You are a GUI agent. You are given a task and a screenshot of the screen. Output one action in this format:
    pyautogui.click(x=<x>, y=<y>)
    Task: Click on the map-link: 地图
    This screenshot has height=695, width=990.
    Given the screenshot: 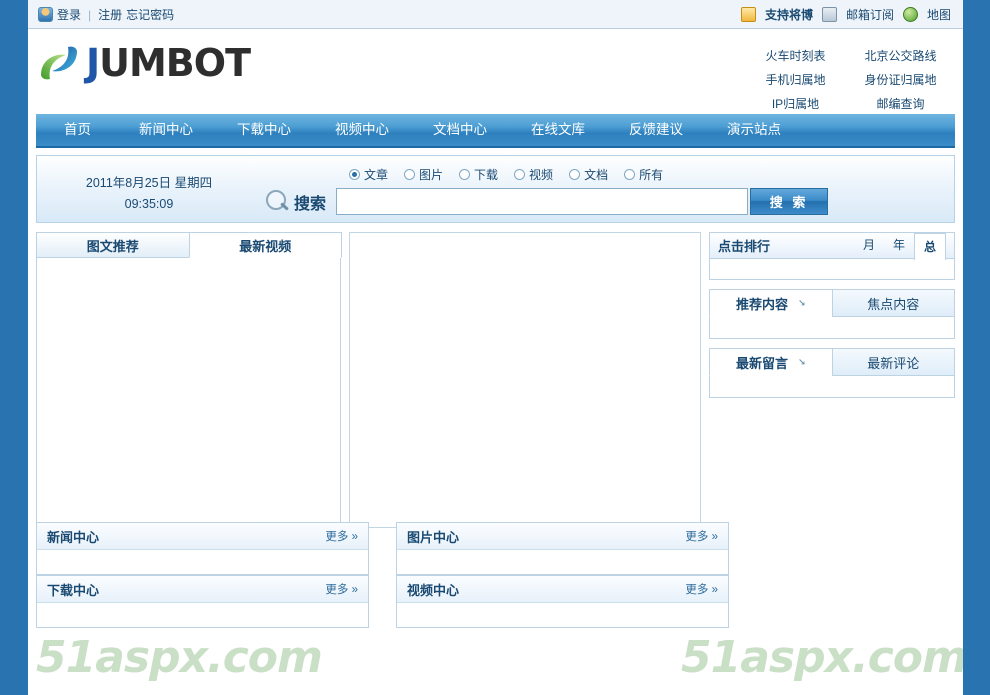 What is the action you would take?
    pyautogui.click(x=939, y=14)
    